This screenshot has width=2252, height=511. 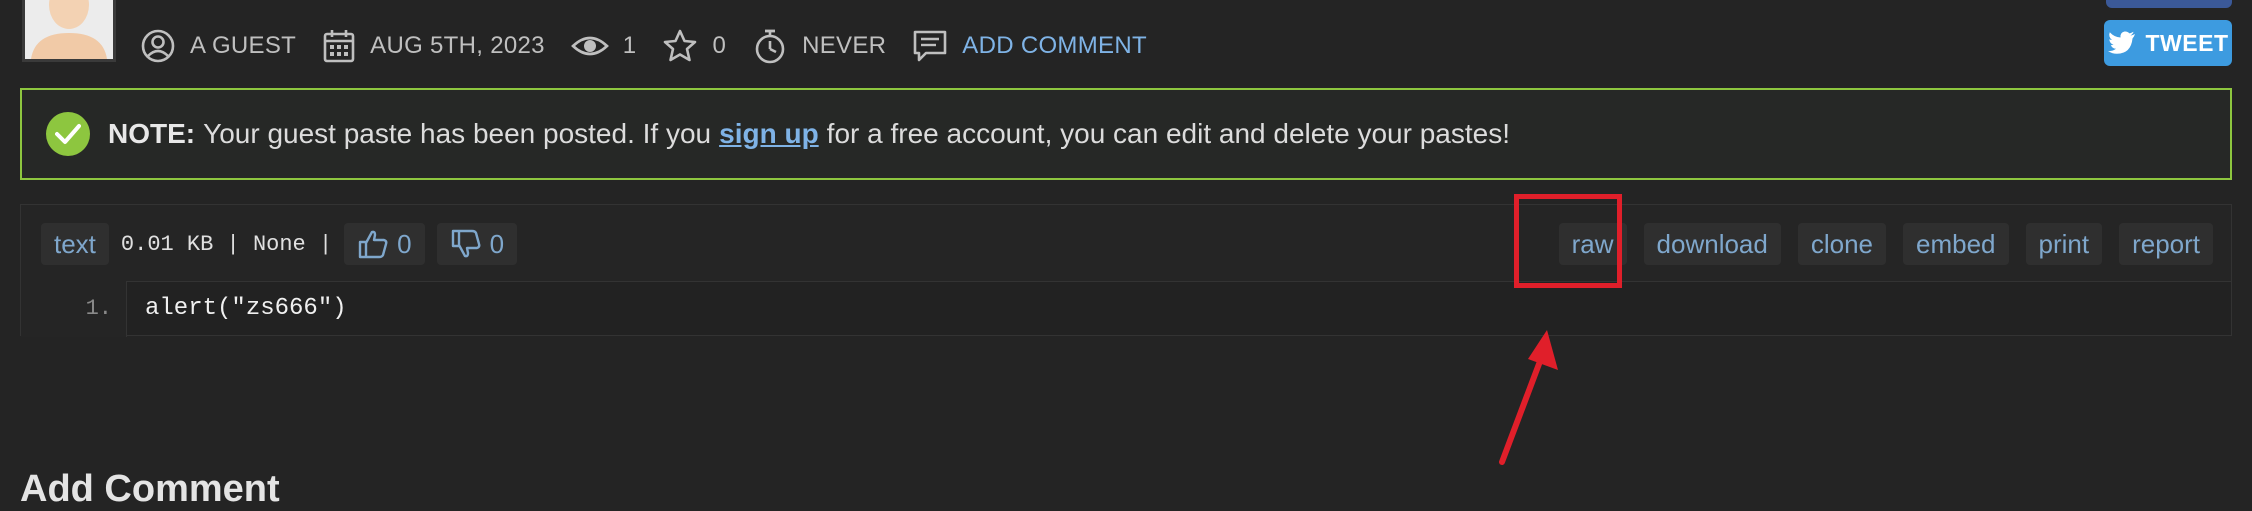 I want to click on stars-meta: 0, so click(x=694, y=46).